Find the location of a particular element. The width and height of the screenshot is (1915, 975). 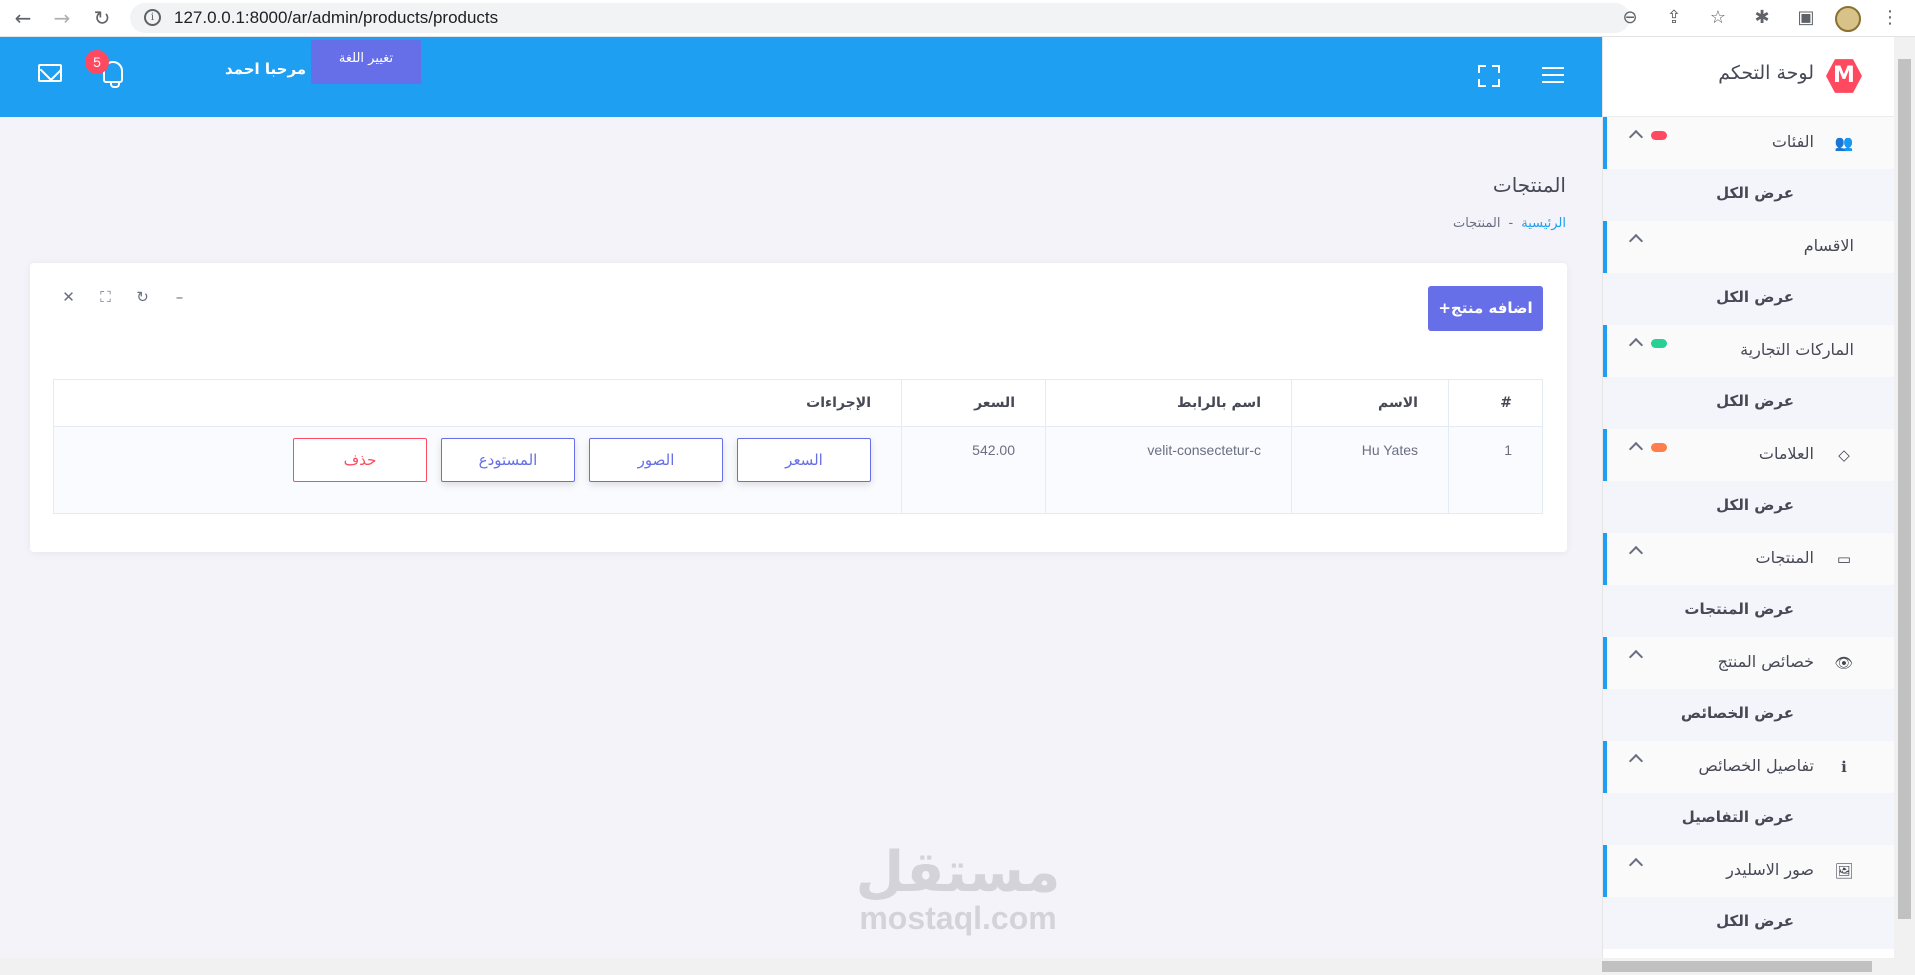

add-product-button: +اضافه منتج is located at coordinates (1485, 308).